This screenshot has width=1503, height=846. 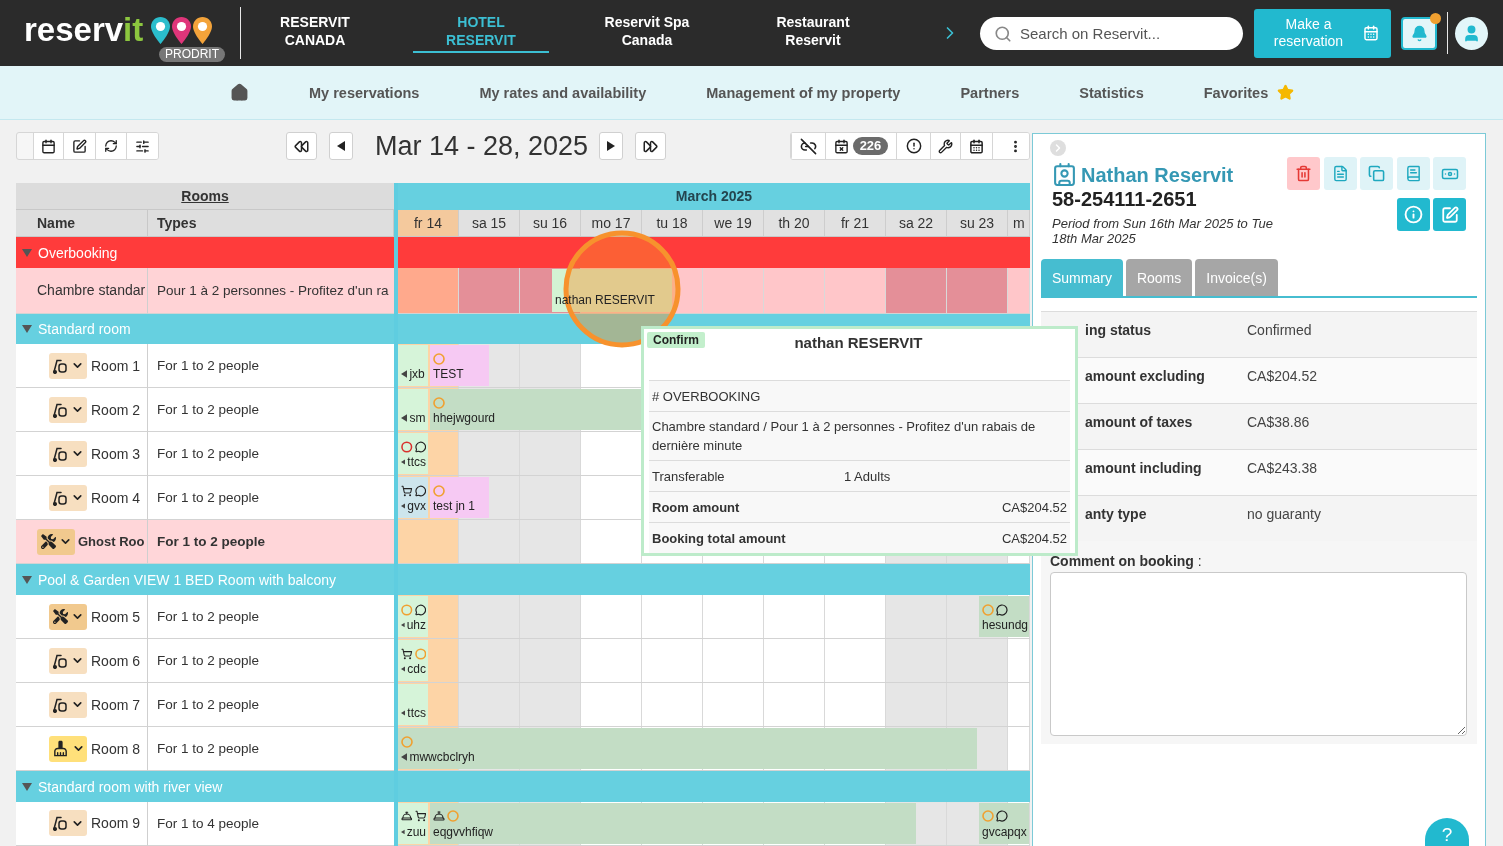 What do you see at coordinates (612, 290) in the screenshot?
I see `booking-bar: nathan RESERVIT` at bounding box center [612, 290].